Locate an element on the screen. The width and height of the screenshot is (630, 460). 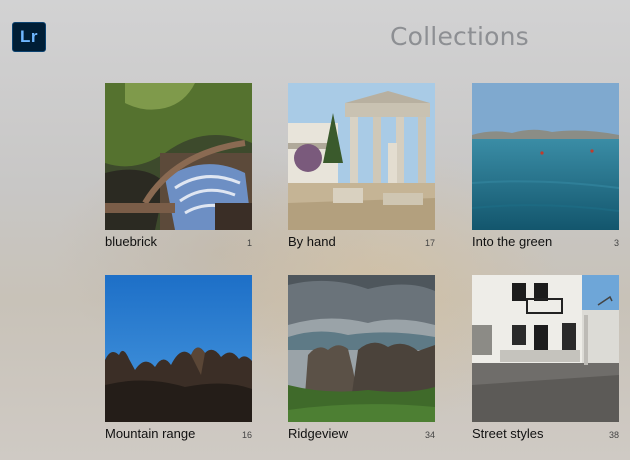
lightroom-logo-icon: Lr is located at coordinates (29, 37).